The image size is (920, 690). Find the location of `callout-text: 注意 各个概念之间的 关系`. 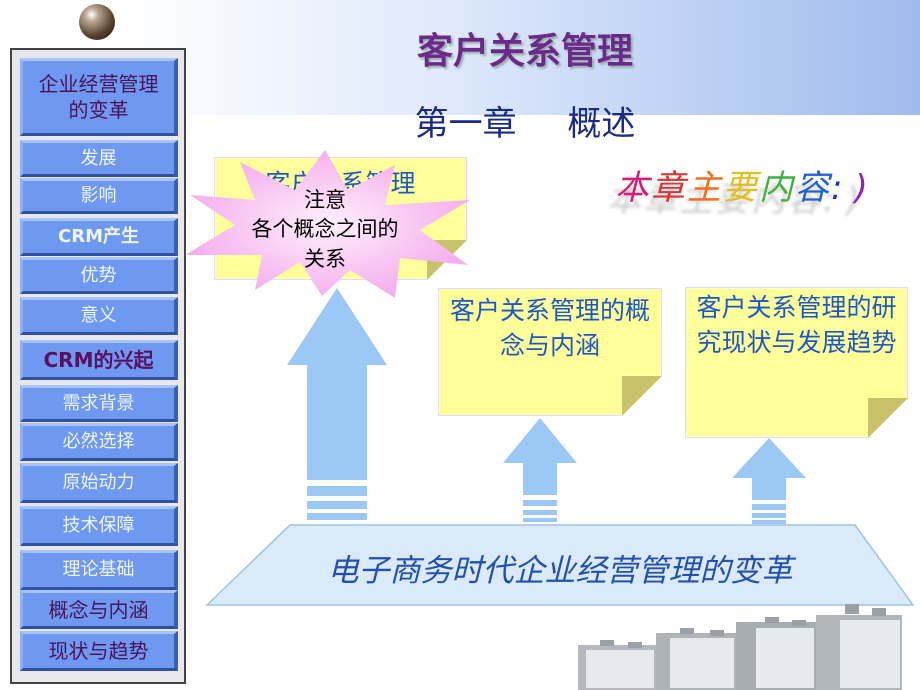

callout-text: 注意 各个概念之间的 关系 is located at coordinates (325, 230).